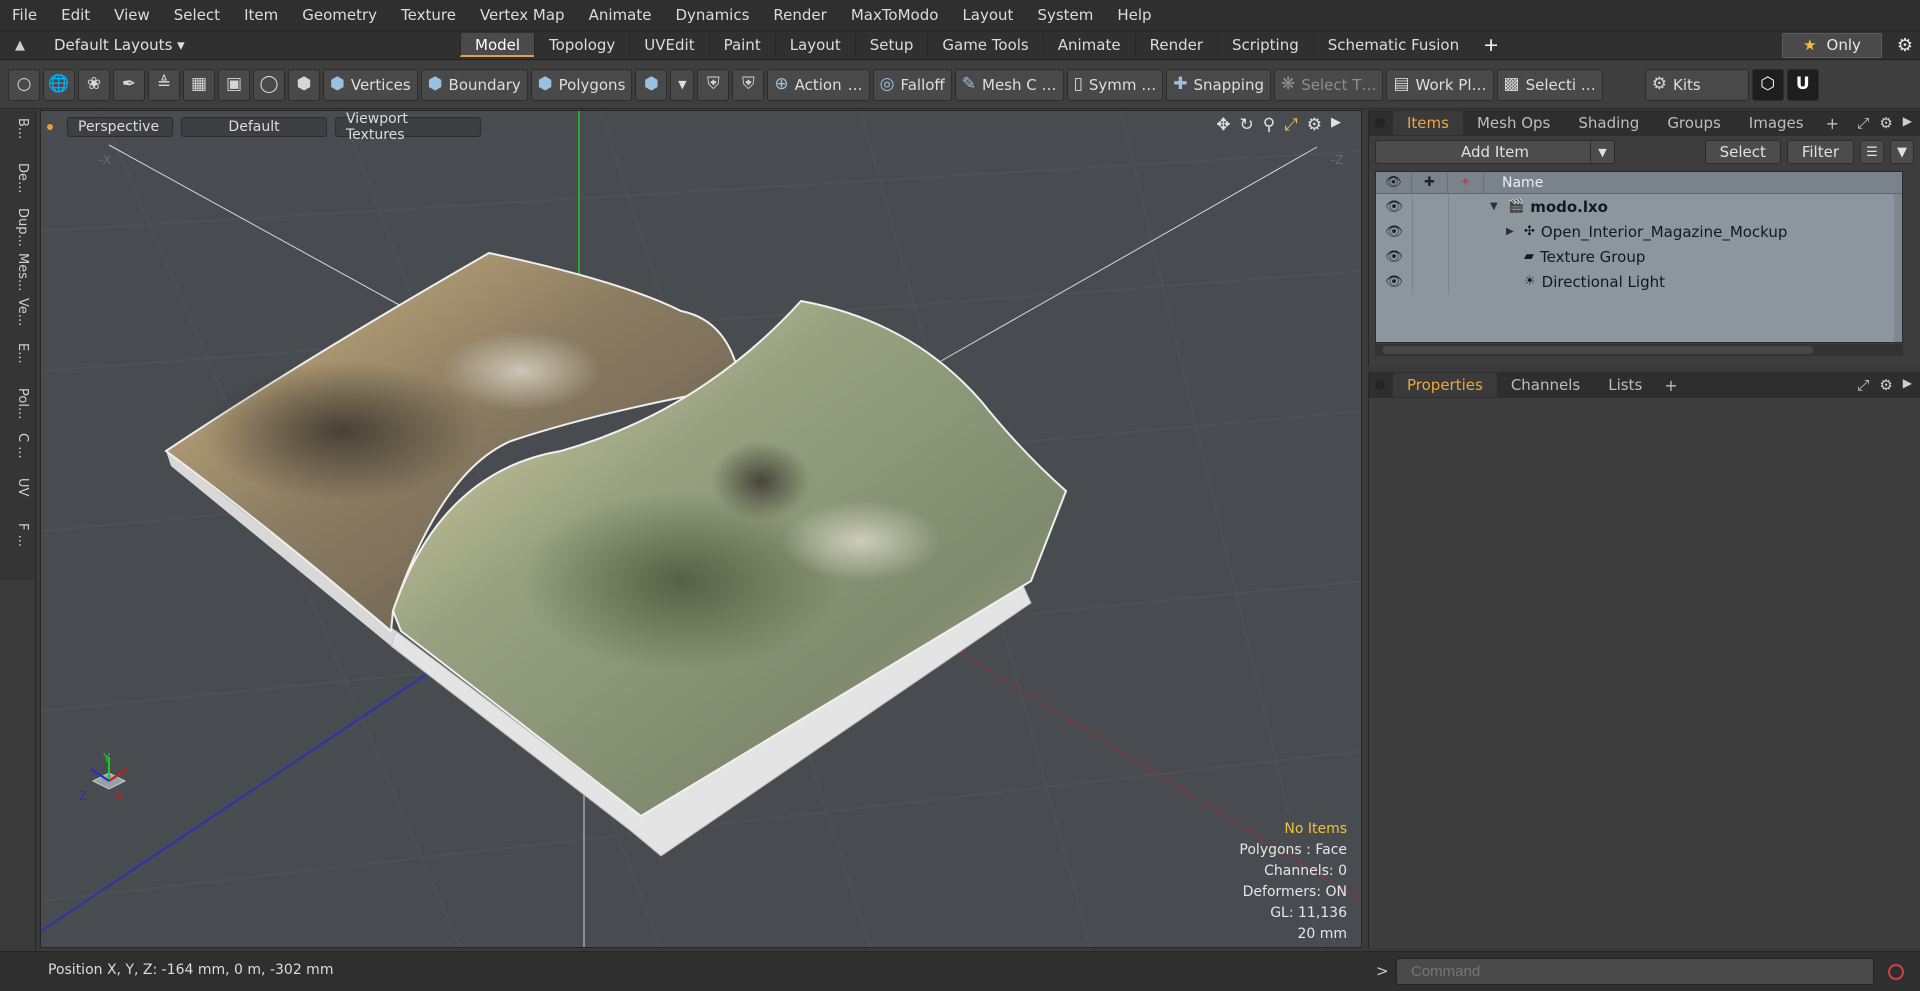  Describe the element at coordinates (1569, 207) in the screenshot. I see `tree-item-label: modo.lxo` at that location.